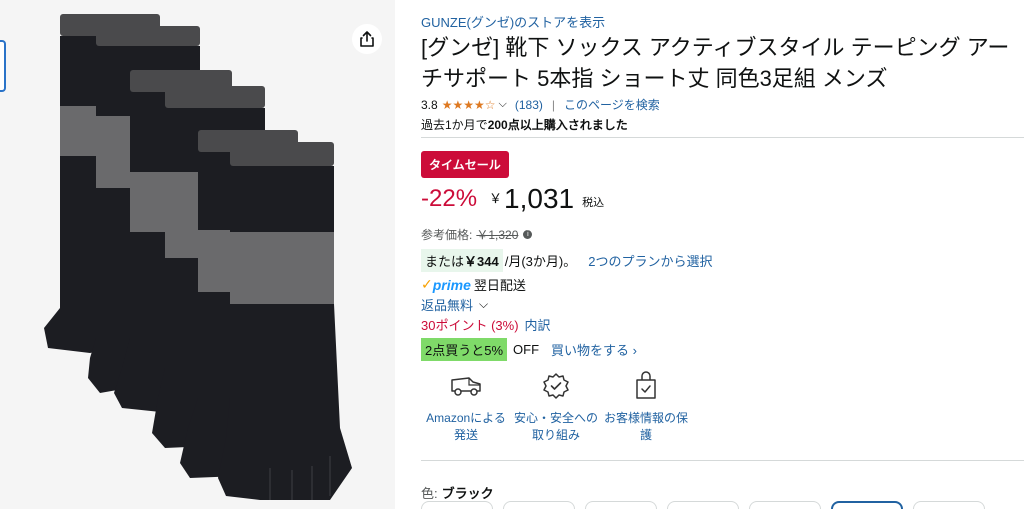 This screenshot has height=509, width=1024. I want to click on feature-amazon-shipping: Amazonによる発送, so click(466, 406).